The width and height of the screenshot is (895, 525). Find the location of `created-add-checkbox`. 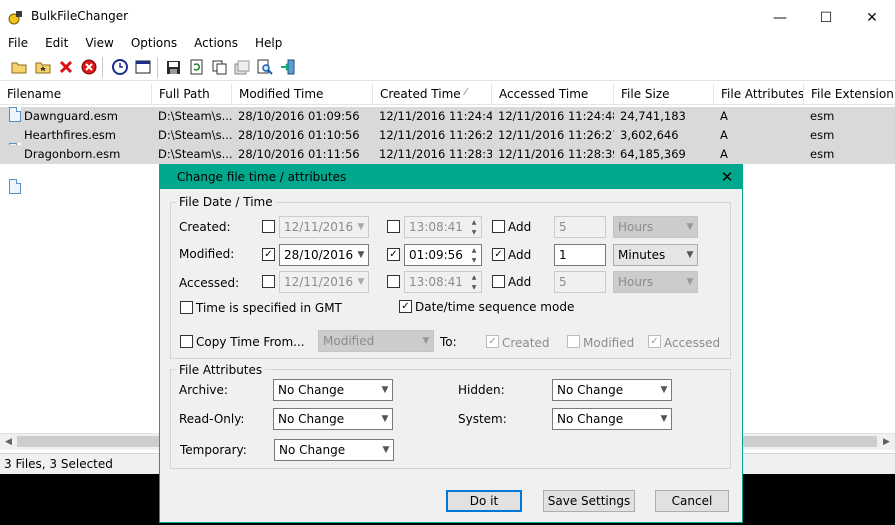

created-add-checkbox is located at coordinates (498, 226).